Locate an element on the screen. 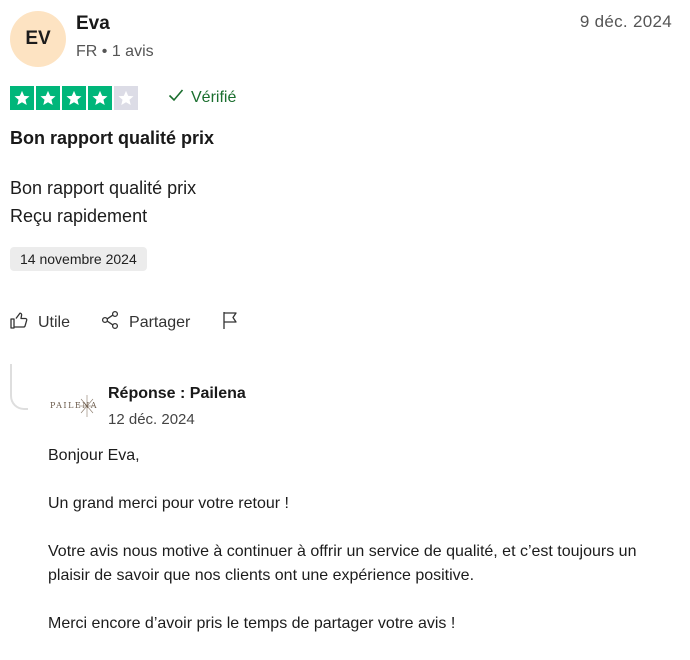 The height and width of the screenshot is (660, 690). checkmark-icon is located at coordinates (176, 97).